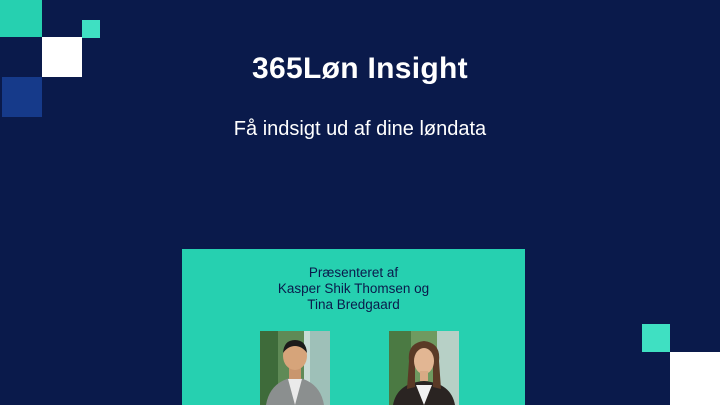  I want to click on presenter-intro: Præsenteret af, so click(353, 272).